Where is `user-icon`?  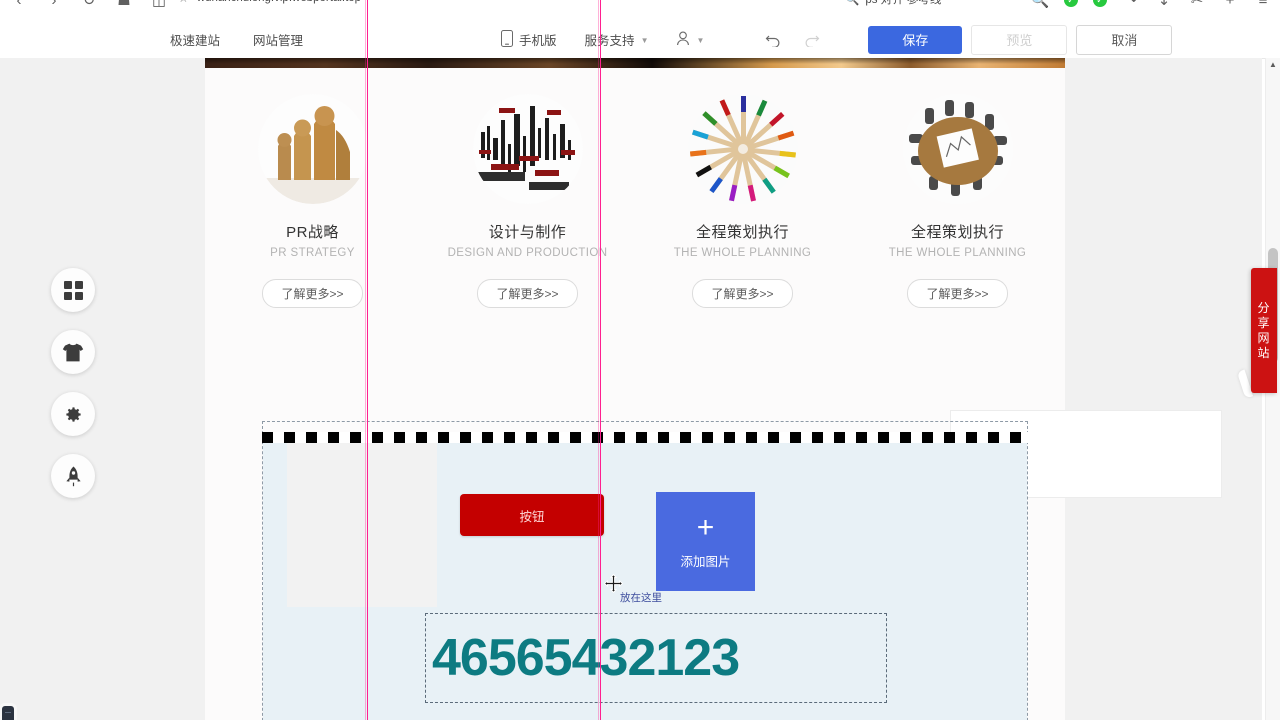
user-icon is located at coordinates (683, 40).